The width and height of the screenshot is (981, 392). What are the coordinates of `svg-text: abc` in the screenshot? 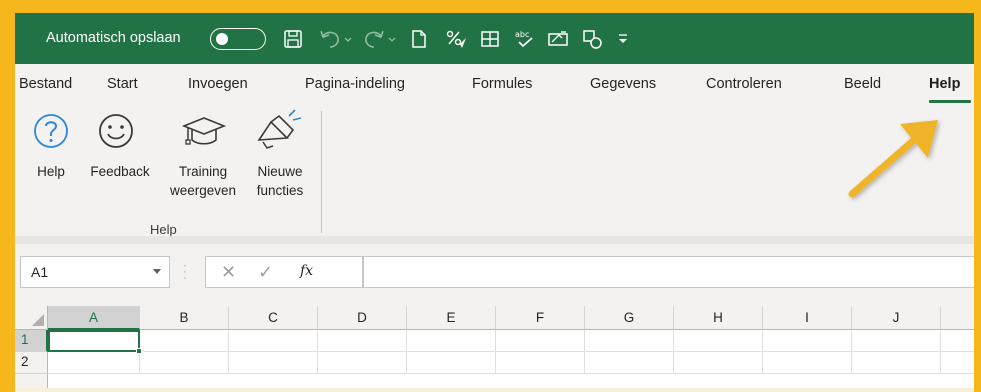 It's located at (522, 34).